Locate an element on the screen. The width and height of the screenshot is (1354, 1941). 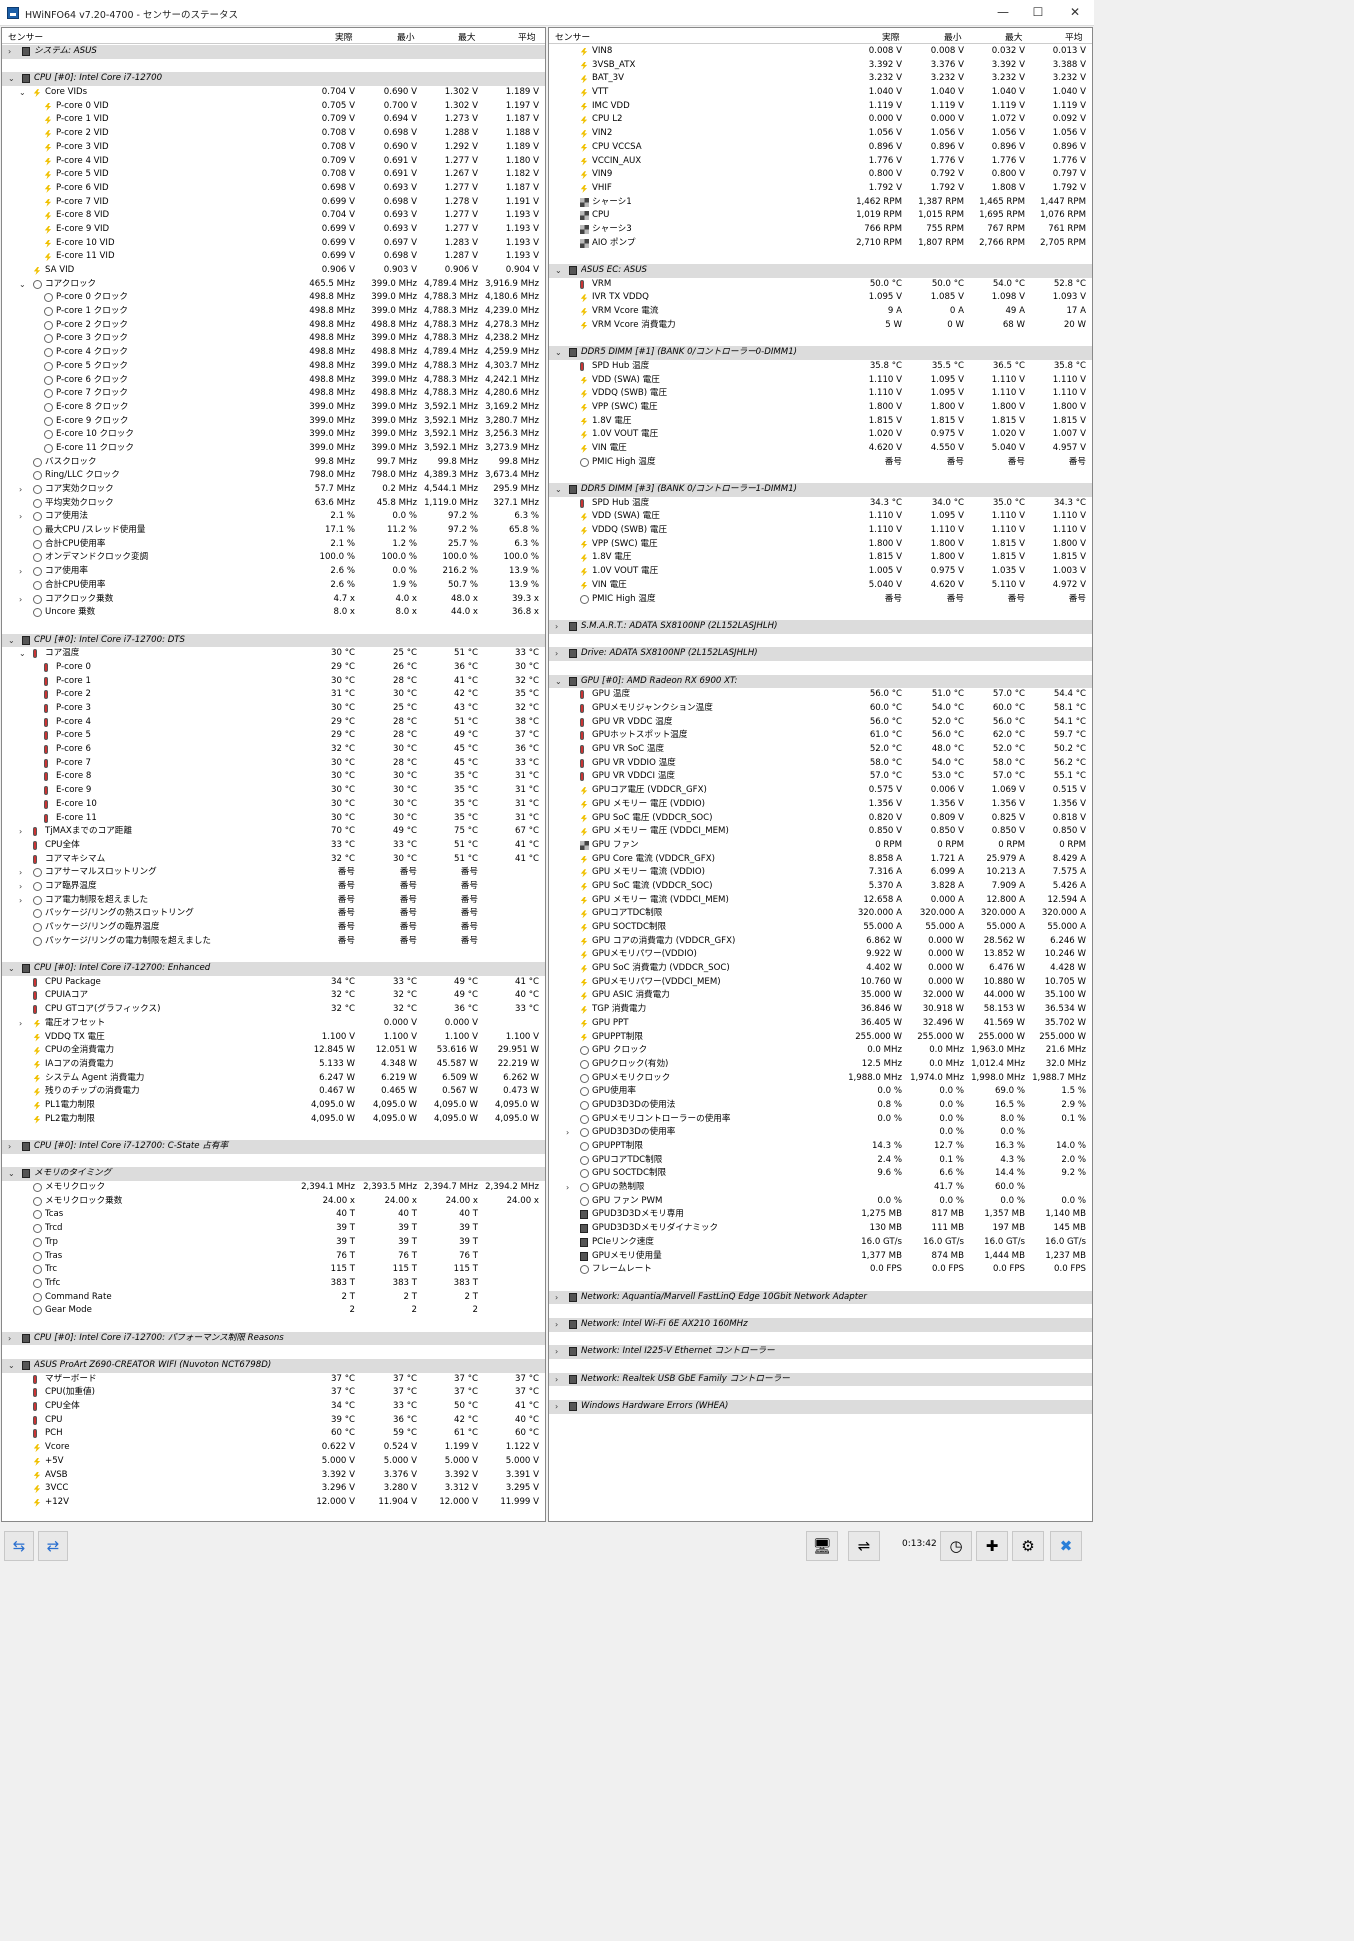
sensor-row: CPU全体 34 °C 33 °C 50 °C 41 °C is located at coordinates (273, 1407).